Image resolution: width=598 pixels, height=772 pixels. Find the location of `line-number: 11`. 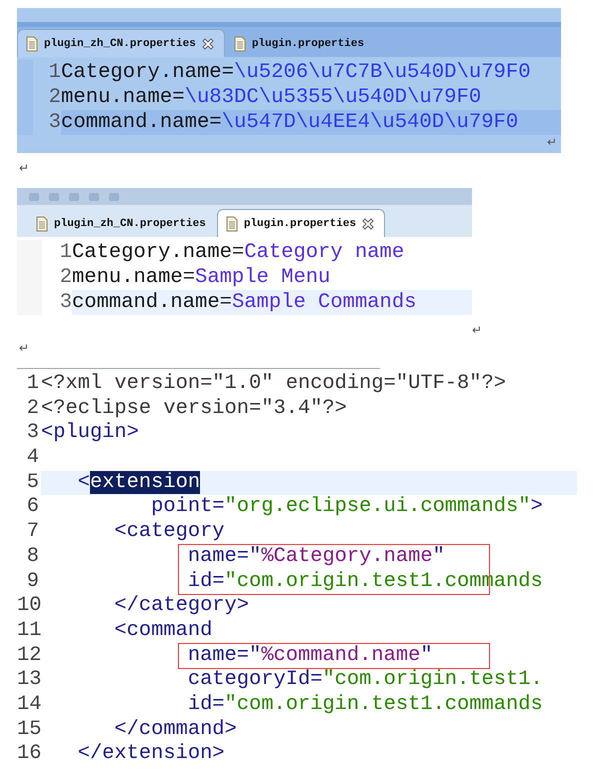

line-number: 11 is located at coordinates (29, 631).